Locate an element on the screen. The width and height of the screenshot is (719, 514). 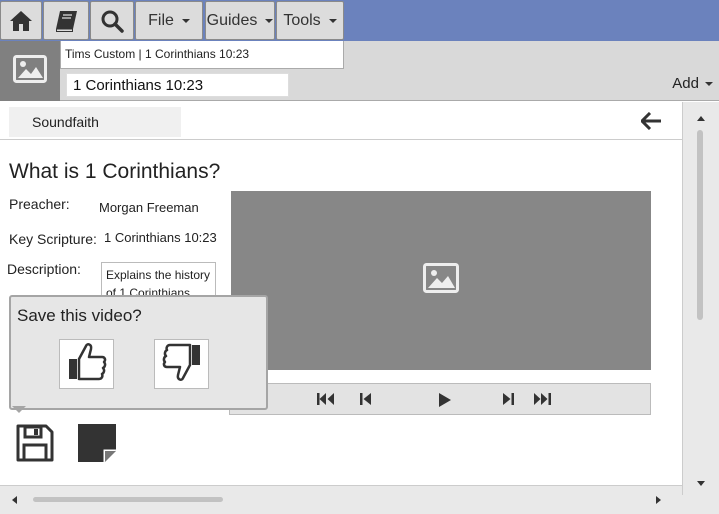
content-header: Soundfaith is located at coordinates (341, 121).